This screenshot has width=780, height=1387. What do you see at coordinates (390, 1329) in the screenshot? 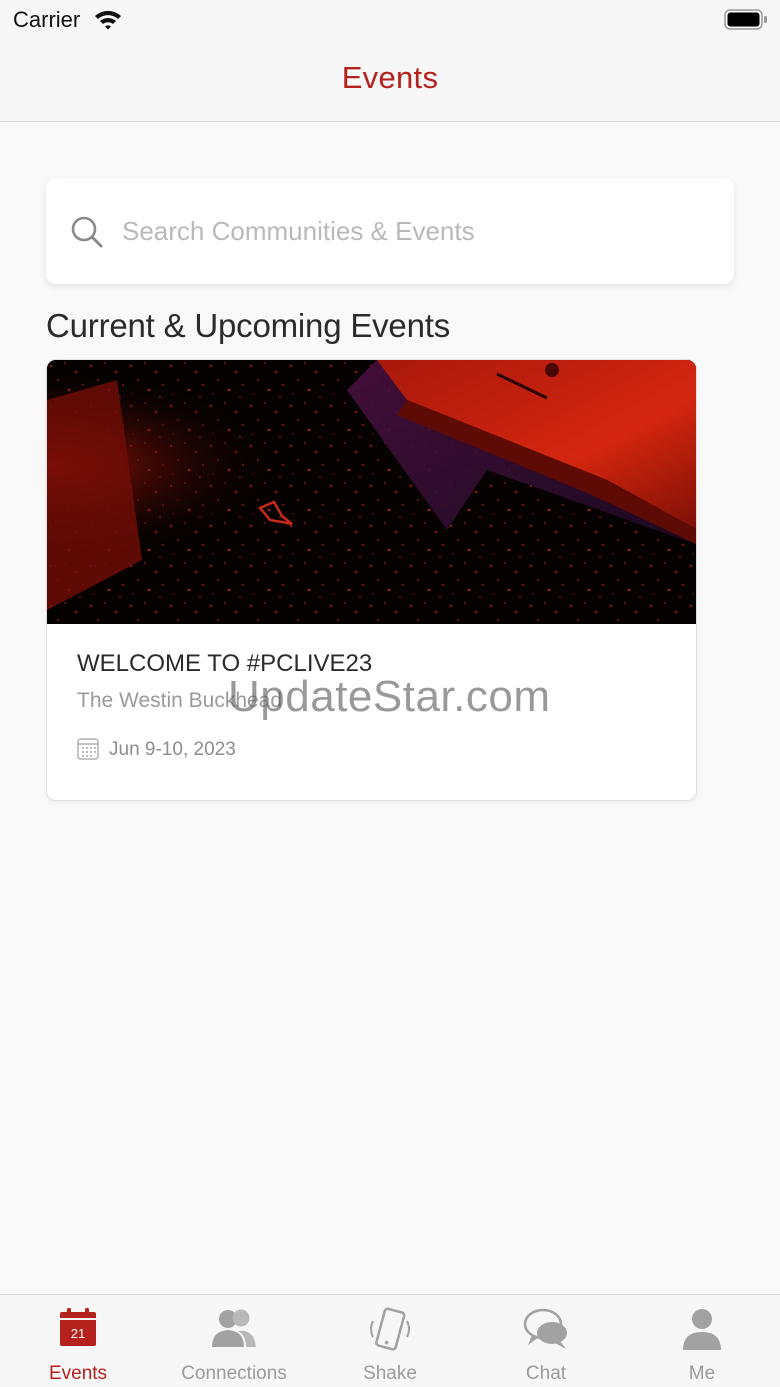
I see `shake-phone-icon` at bounding box center [390, 1329].